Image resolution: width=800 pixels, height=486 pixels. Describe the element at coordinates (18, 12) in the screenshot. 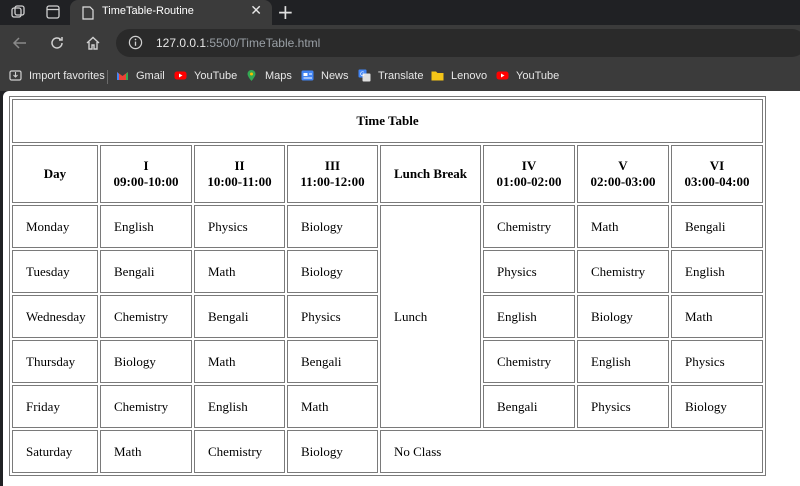

I see `workspaces-icon` at that location.